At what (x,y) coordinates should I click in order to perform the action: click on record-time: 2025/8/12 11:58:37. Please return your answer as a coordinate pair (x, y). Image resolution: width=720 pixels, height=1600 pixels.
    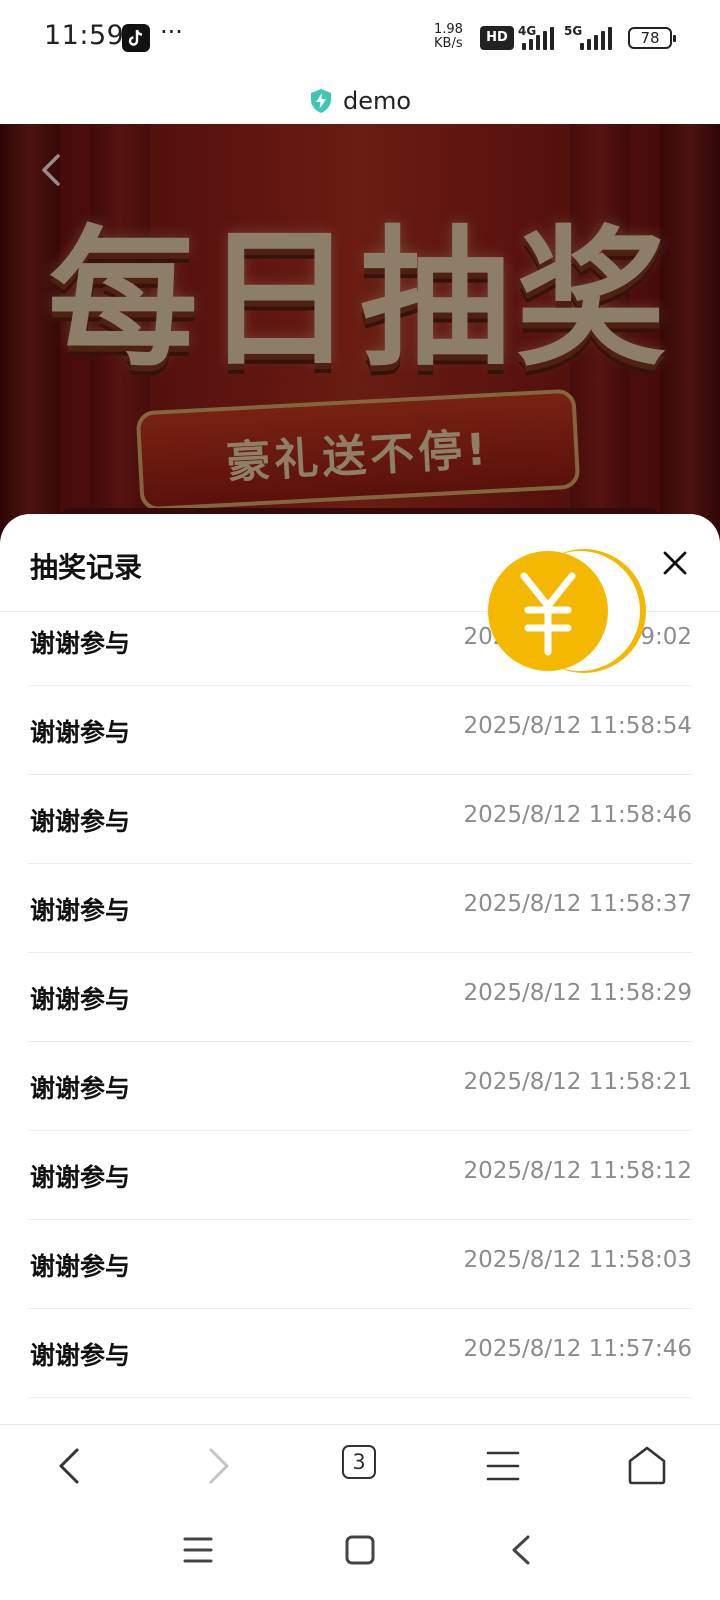
    Looking at the image, I should click on (577, 904).